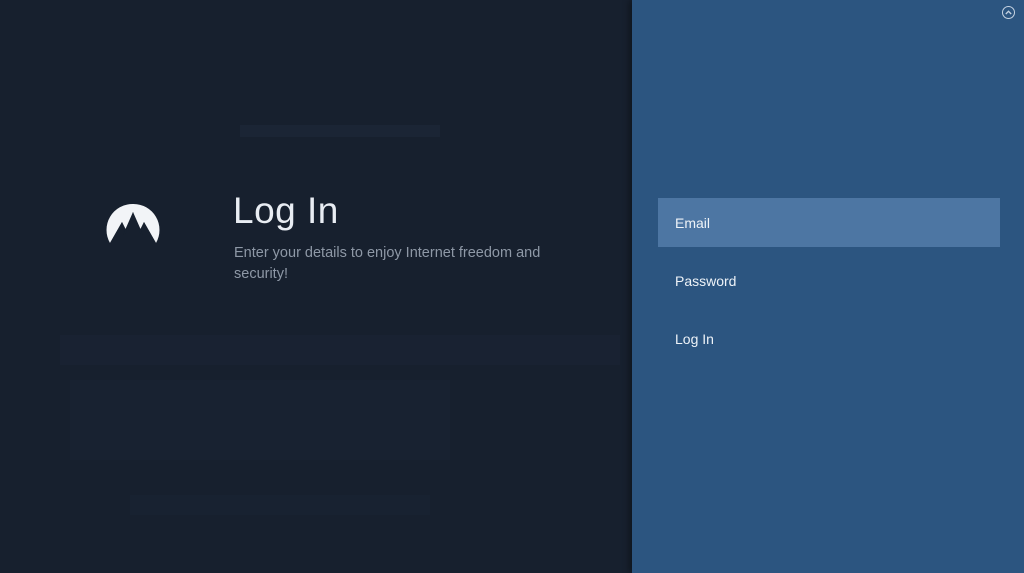 The width and height of the screenshot is (1024, 573). I want to click on page-title: Log In, so click(286, 210).